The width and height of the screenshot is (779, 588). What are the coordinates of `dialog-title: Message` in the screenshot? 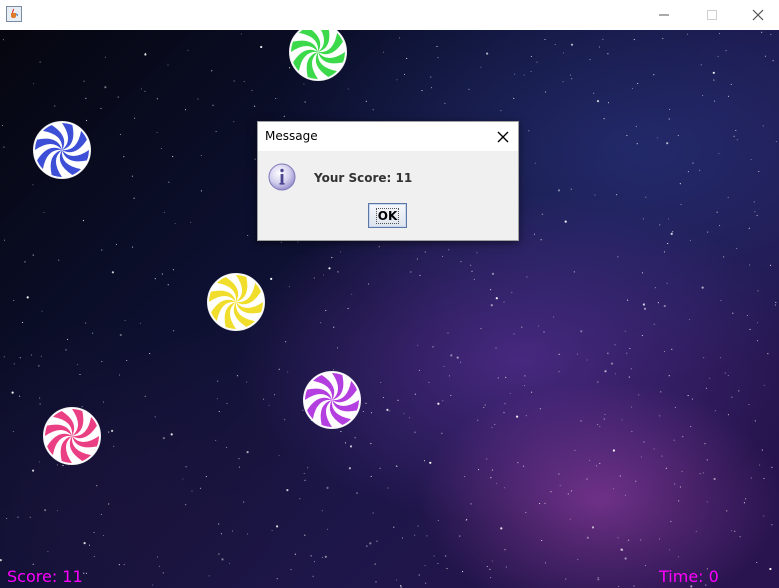 It's located at (291, 136).